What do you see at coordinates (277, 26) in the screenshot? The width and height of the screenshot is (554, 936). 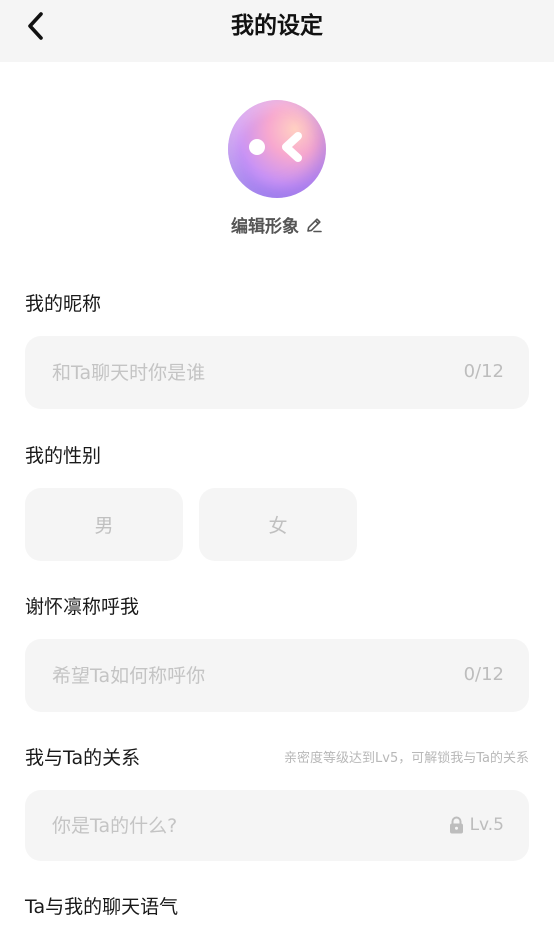 I see `page-title: 我的设定` at bounding box center [277, 26].